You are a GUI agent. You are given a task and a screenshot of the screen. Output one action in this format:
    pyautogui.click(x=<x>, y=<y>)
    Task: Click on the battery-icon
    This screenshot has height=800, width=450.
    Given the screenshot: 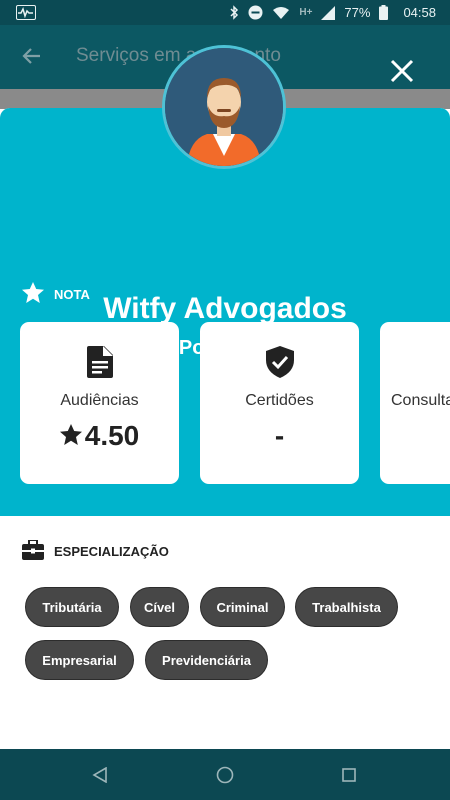 What is the action you would take?
    pyautogui.click(x=384, y=12)
    